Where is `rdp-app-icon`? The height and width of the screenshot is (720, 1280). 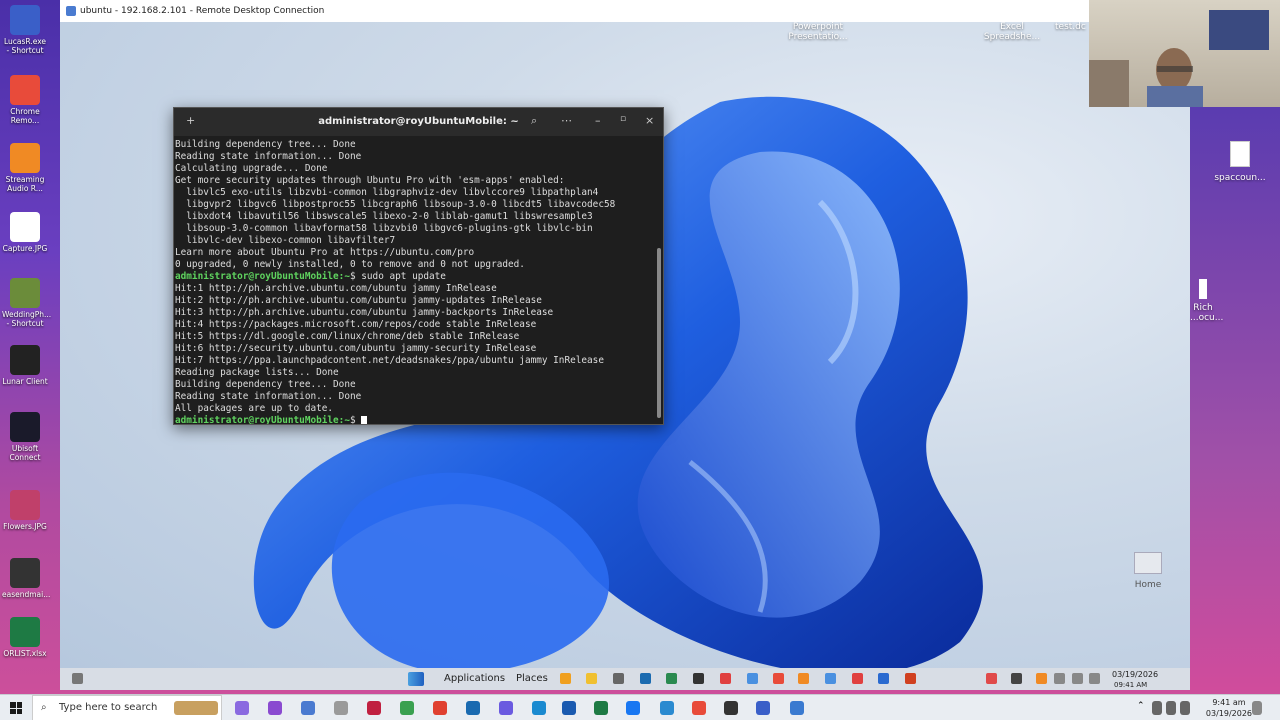 rdp-app-icon is located at coordinates (71, 11).